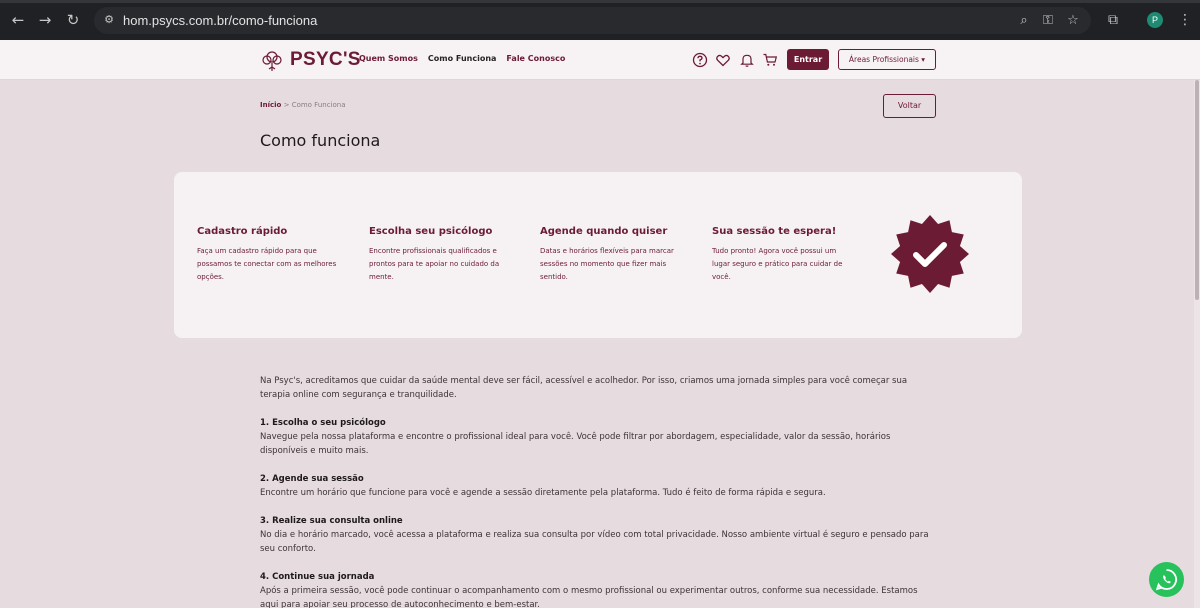 The height and width of the screenshot is (608, 1200). Describe the element at coordinates (774, 231) in the screenshot. I see `step-title: Sua sessão te espera!` at that location.